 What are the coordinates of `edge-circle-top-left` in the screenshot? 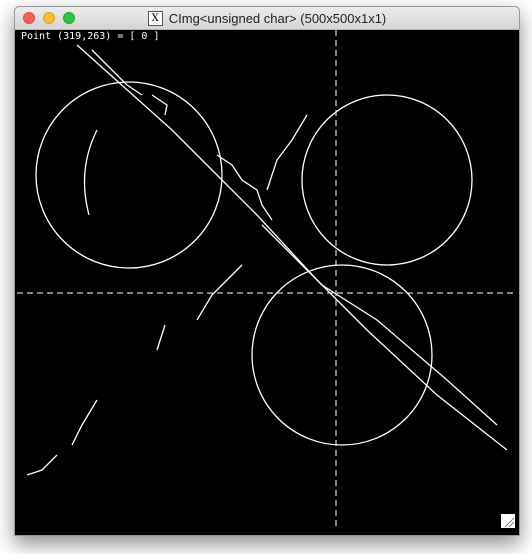 It's located at (129, 175).